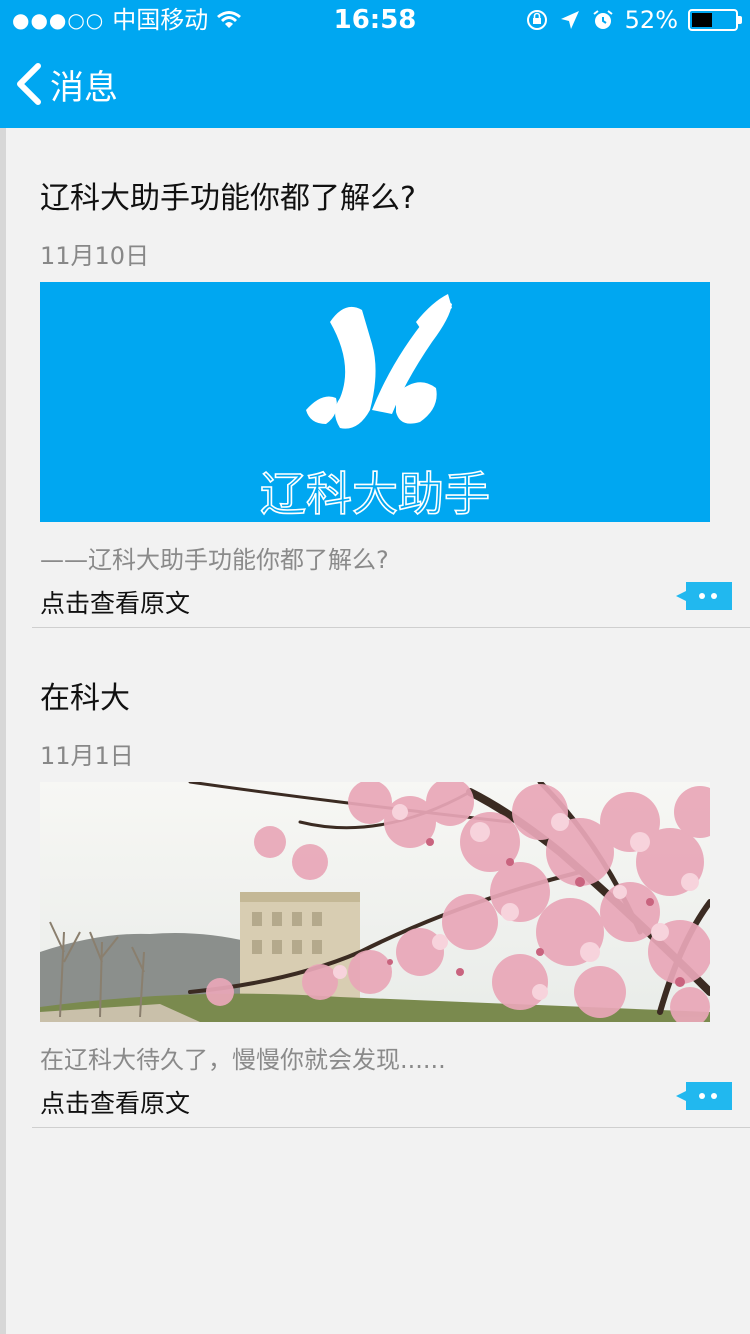 The width and height of the screenshot is (750, 1334). Describe the element at coordinates (375, 20) in the screenshot. I see `status-bar: ●●●○○ 中国移动 16:58 52%` at that location.